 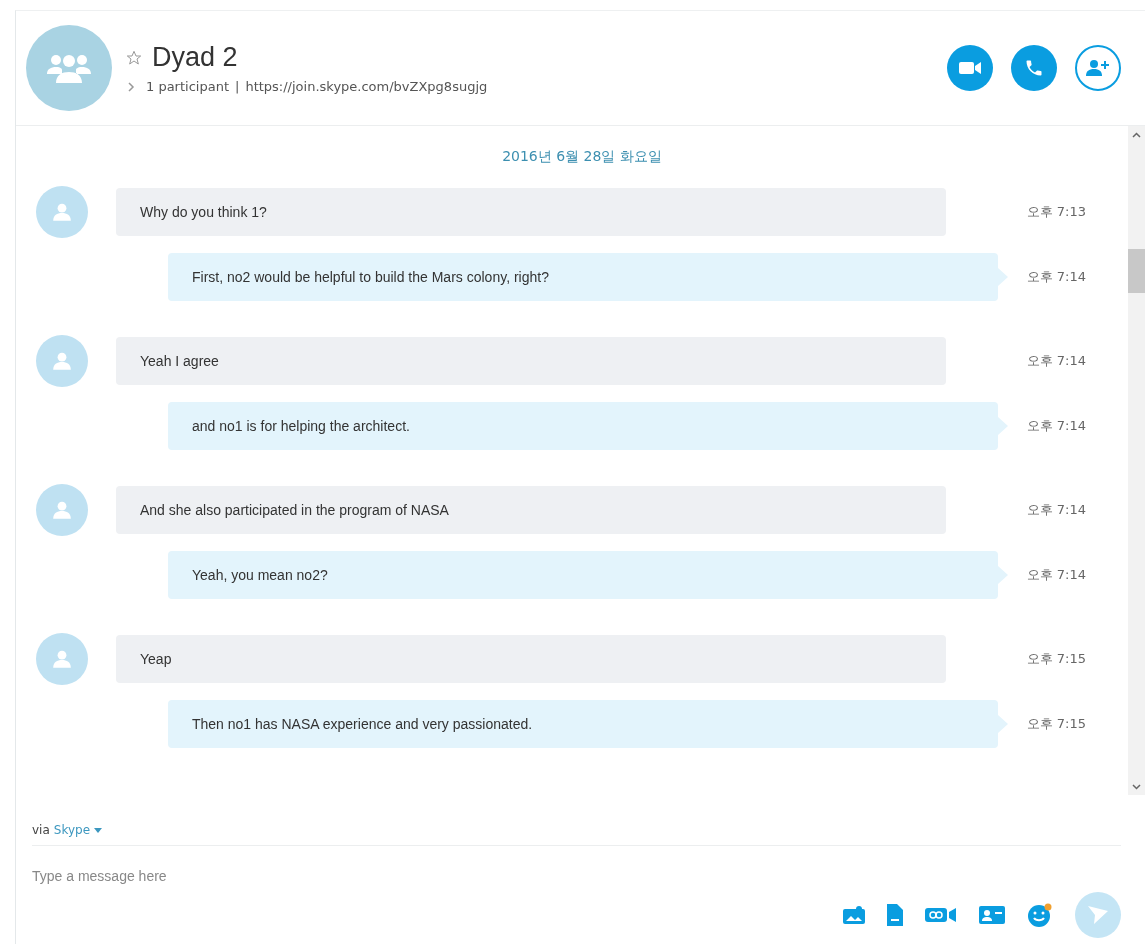 What do you see at coordinates (1136, 460) in the screenshot?
I see `scrollbar` at bounding box center [1136, 460].